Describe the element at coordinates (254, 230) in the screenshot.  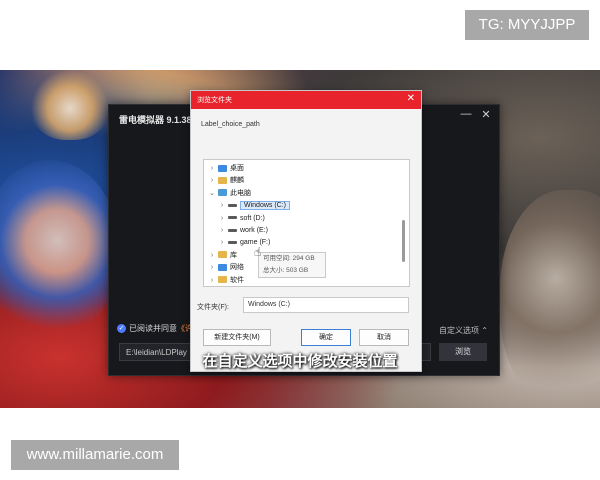
I see `tree-item-label: work (E:)` at that location.